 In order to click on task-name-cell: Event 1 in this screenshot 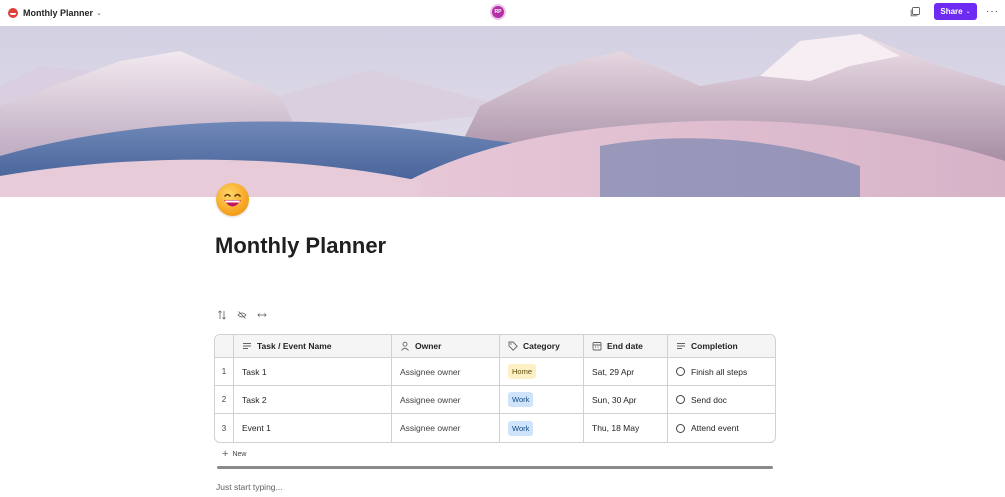, I will do `click(313, 428)`.